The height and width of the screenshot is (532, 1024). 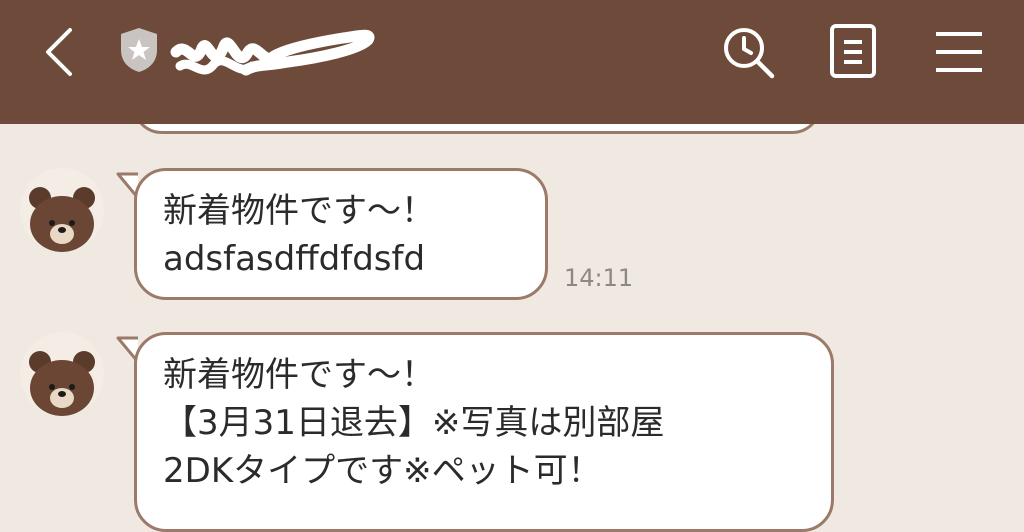 I want to click on clock-search-icon, so click(x=748, y=52).